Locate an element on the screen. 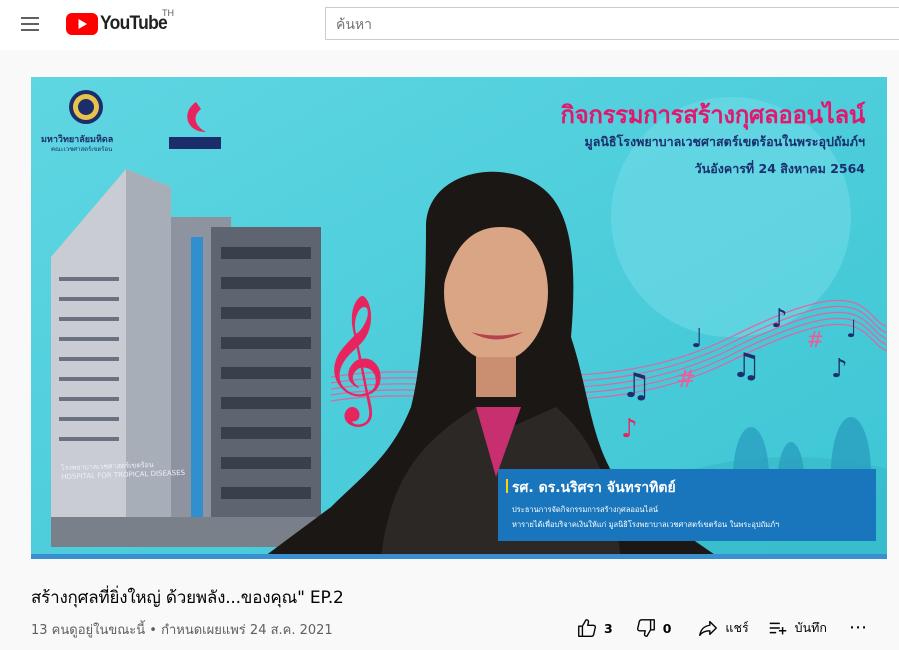 This screenshot has width=899, height=650. like-count: 3 is located at coordinates (608, 628).